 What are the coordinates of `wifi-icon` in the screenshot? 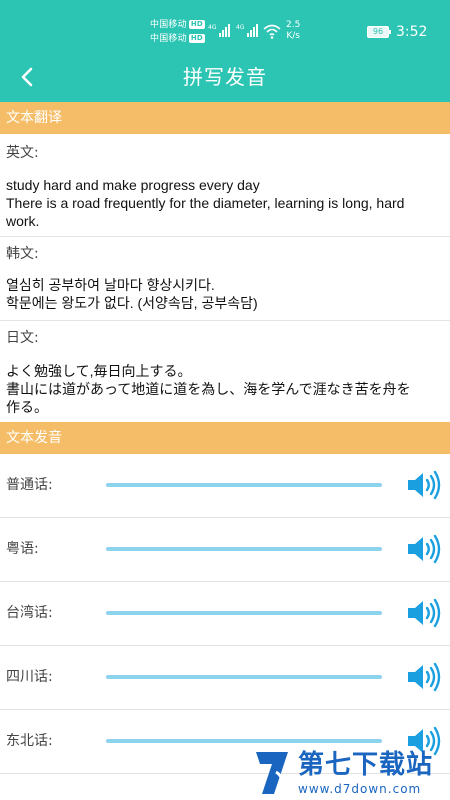 It's located at (272, 31).